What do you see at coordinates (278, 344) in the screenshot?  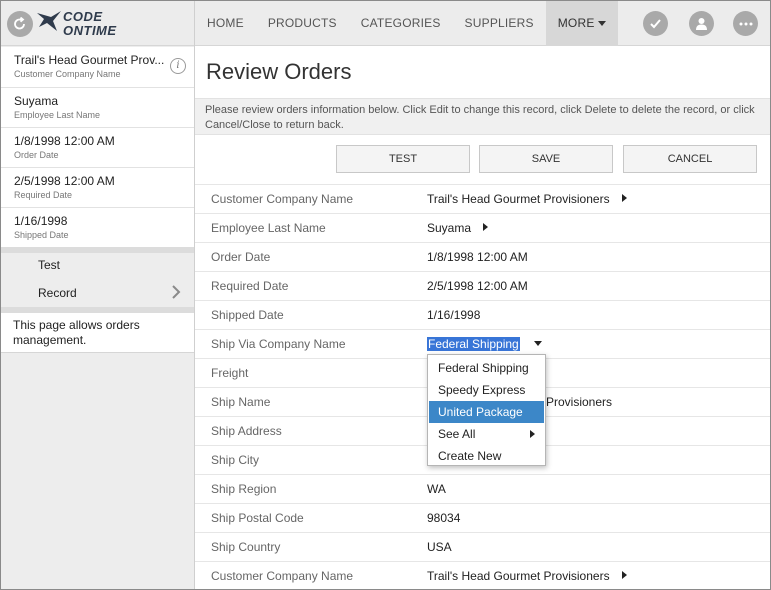 I see `field-label: Ship Via Company Name` at bounding box center [278, 344].